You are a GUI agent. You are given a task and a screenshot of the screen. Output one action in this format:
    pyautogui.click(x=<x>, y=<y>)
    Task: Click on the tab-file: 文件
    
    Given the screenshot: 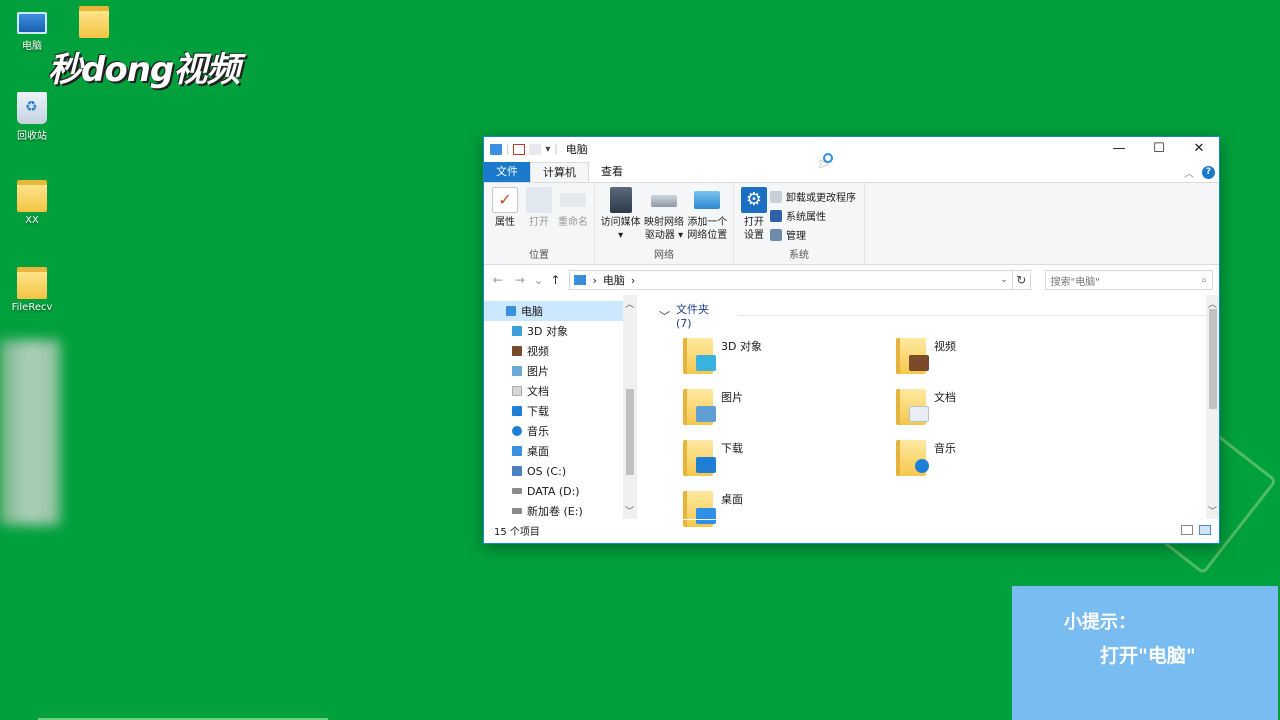 What is the action you would take?
    pyautogui.click(x=507, y=172)
    